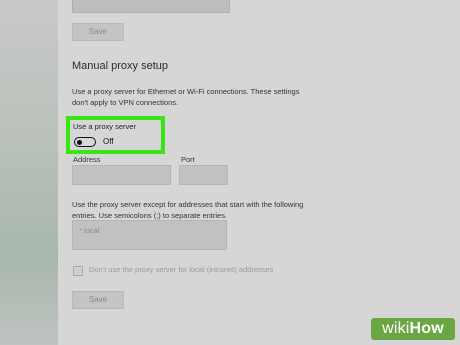 This screenshot has height=345, width=460. Describe the element at coordinates (121, 175) in the screenshot. I see `address-input` at that location.